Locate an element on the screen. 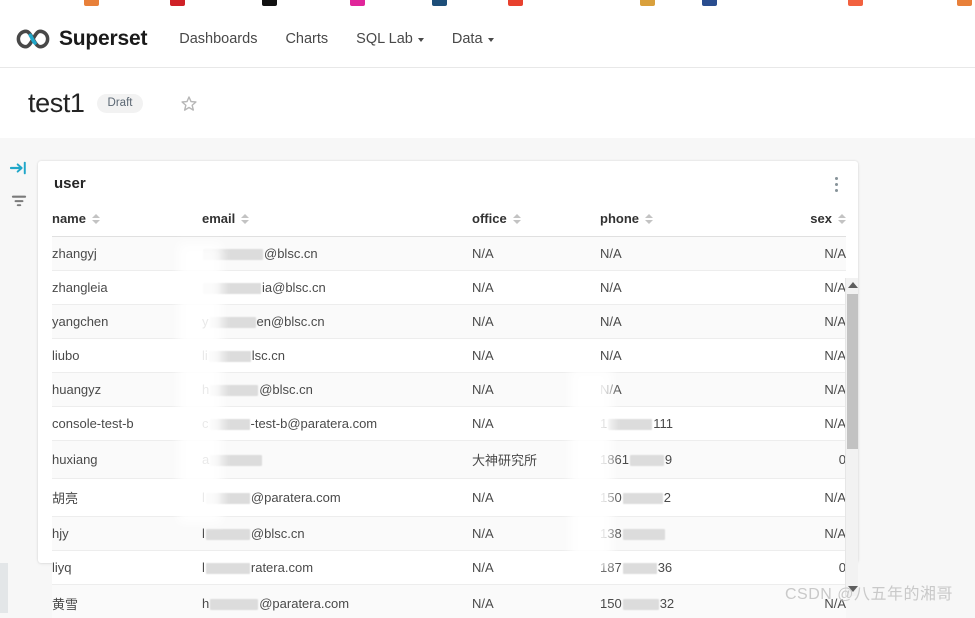  status-badge: Draft is located at coordinates (120, 103).